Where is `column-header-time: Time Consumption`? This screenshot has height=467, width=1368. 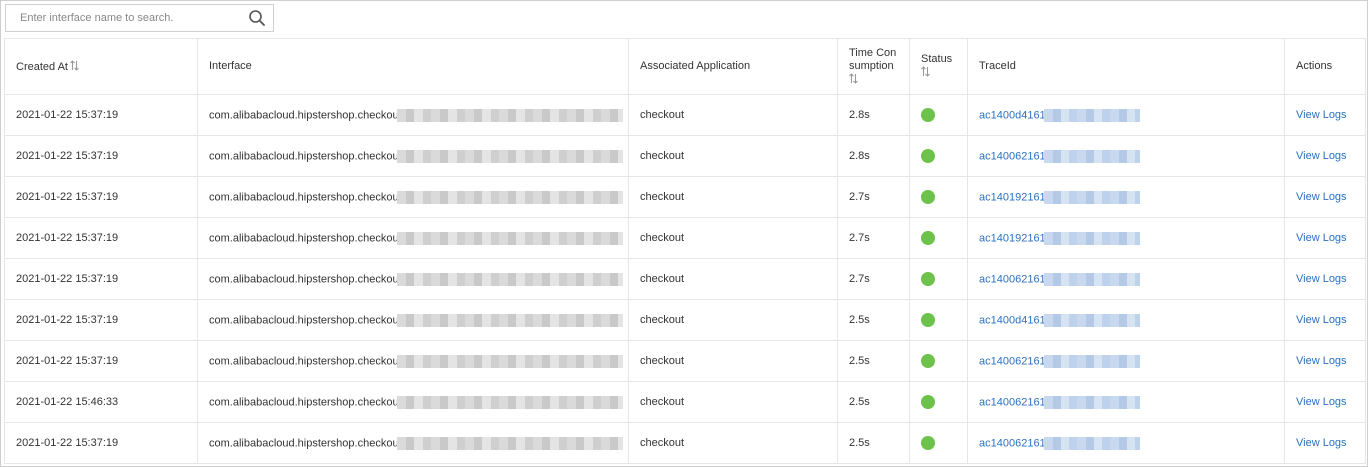
column-header-time: Time Consumption is located at coordinates (873, 66).